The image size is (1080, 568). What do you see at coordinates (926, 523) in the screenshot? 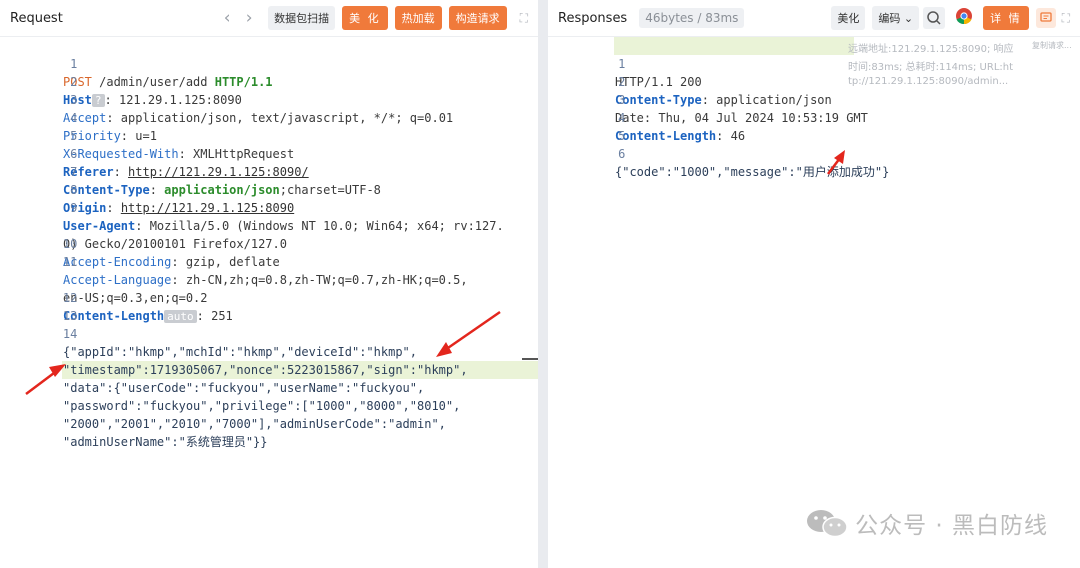
I see `watermark: 公众号 · 黑白防线` at bounding box center [926, 523].